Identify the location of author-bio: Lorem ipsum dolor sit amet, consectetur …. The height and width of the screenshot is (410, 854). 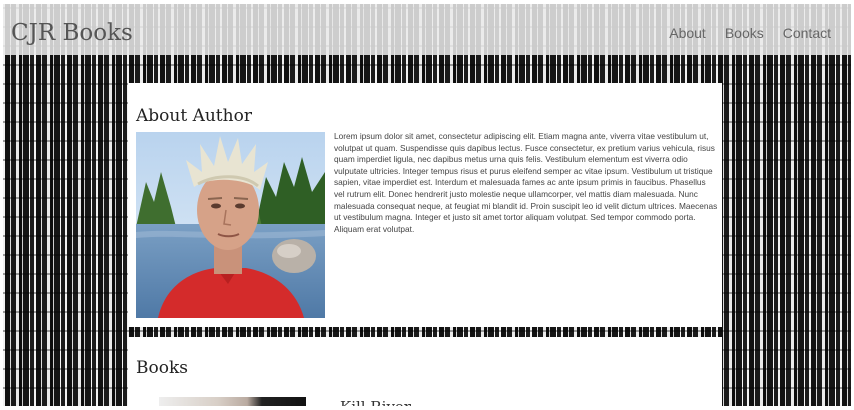
(526, 182).